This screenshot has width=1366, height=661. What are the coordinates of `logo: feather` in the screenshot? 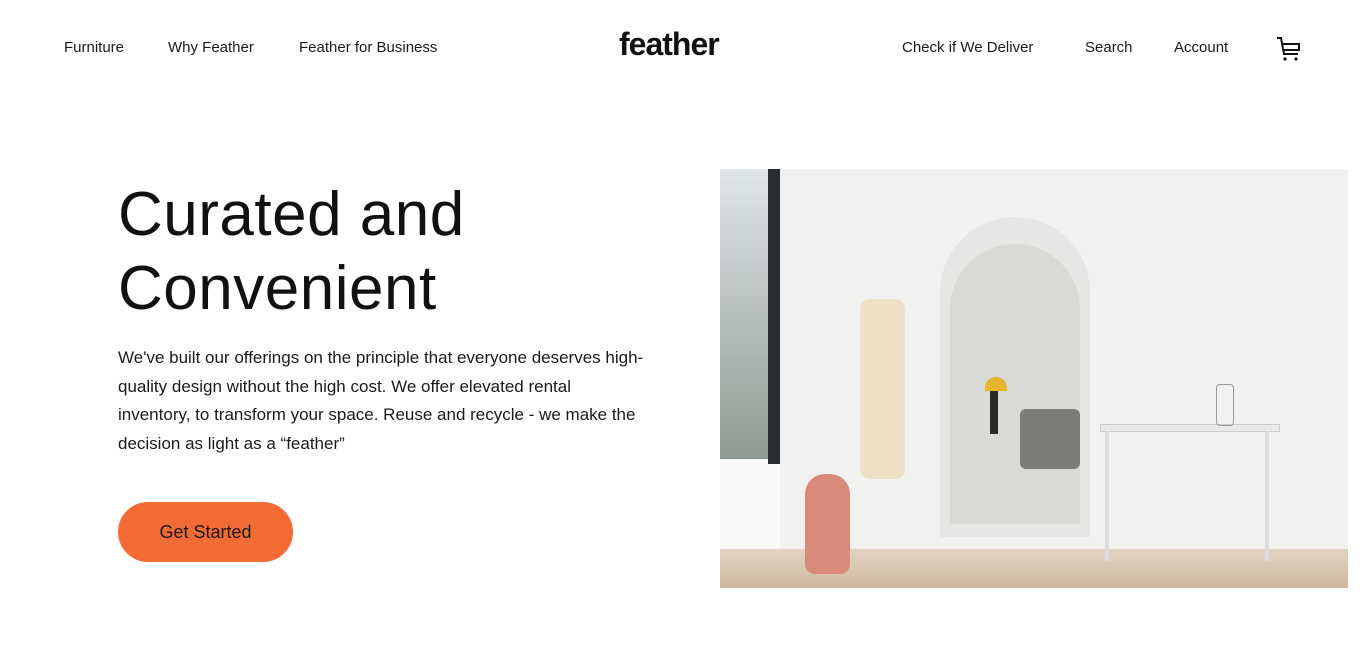 It's located at (669, 44).